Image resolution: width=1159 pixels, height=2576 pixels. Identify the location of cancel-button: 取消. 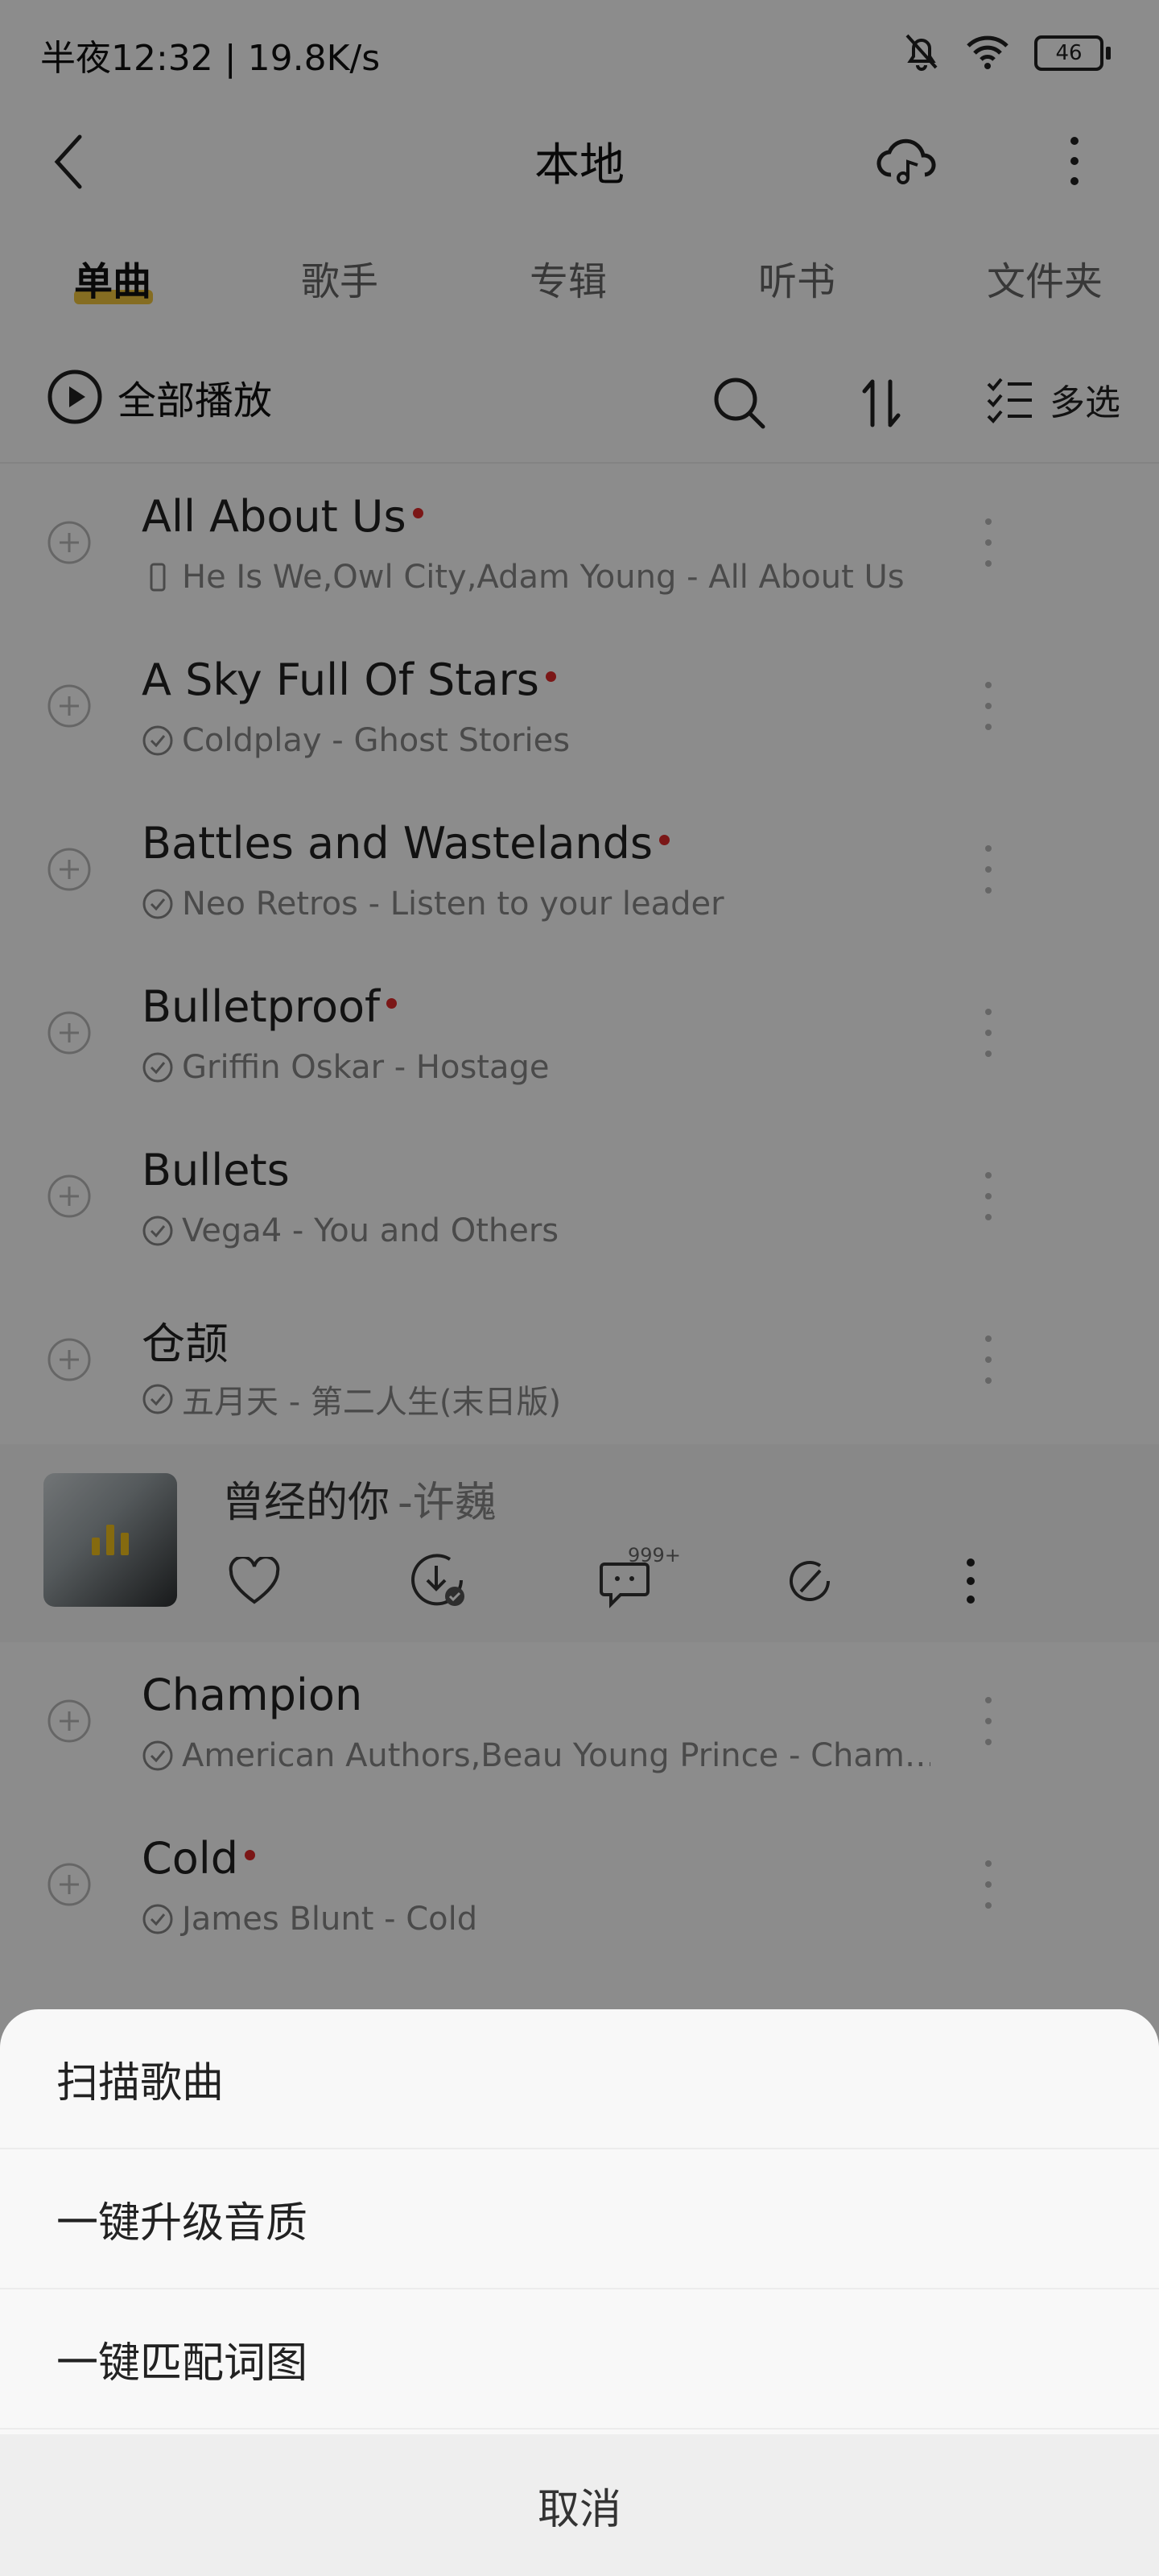
(579, 2505).